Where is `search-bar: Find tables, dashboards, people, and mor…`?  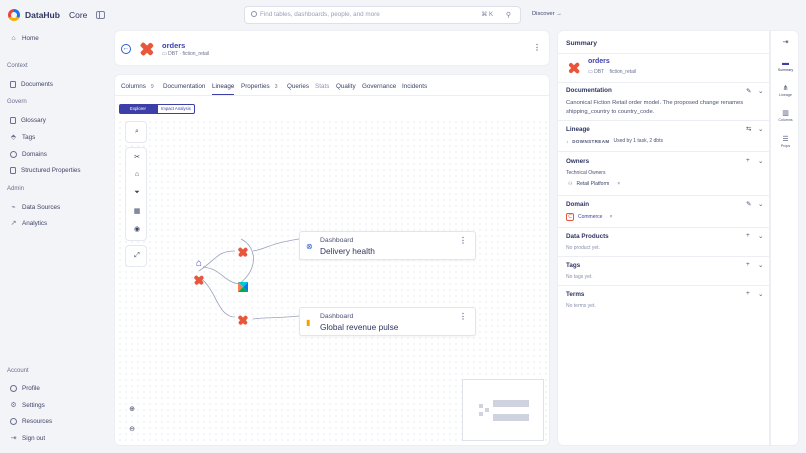
search-bar: Find tables, dashboards, people, and mor… is located at coordinates (382, 15).